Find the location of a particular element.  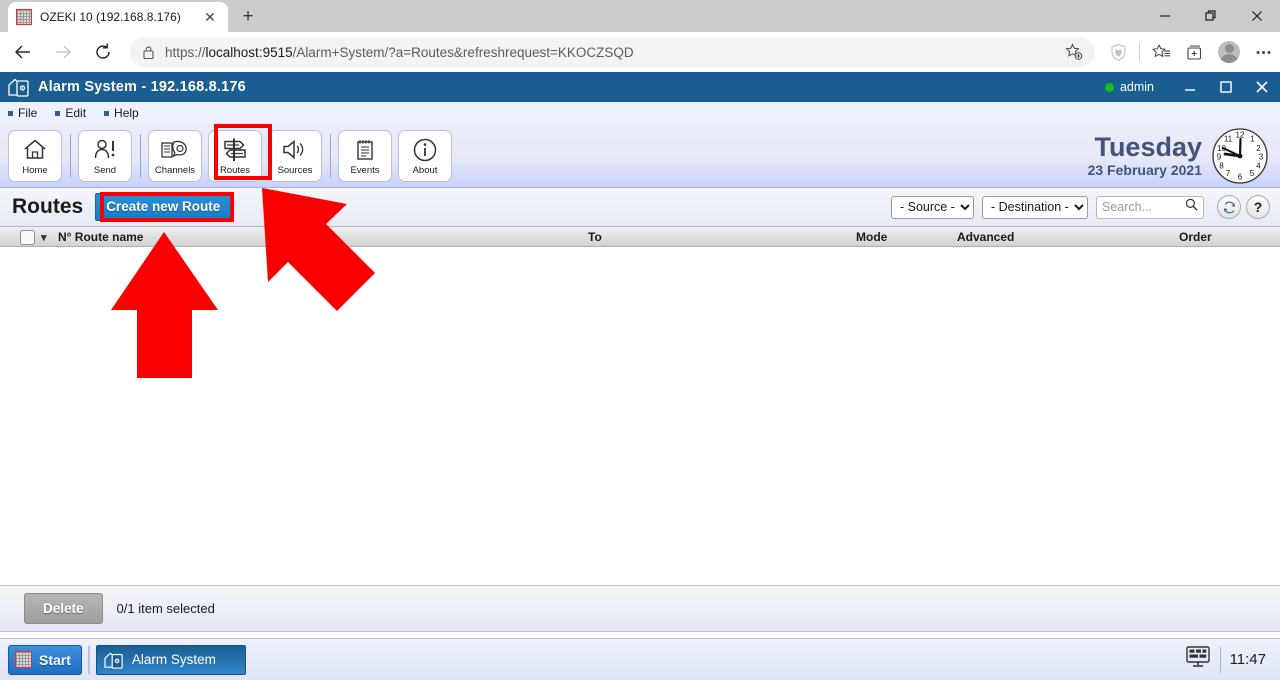

app-minimize-button is located at coordinates (1190, 87).